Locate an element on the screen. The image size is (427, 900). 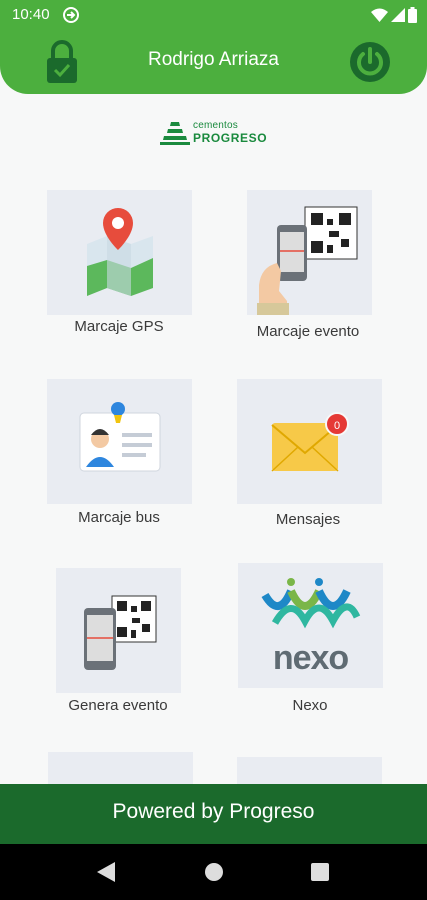
home-icon is located at coordinates (214, 872).